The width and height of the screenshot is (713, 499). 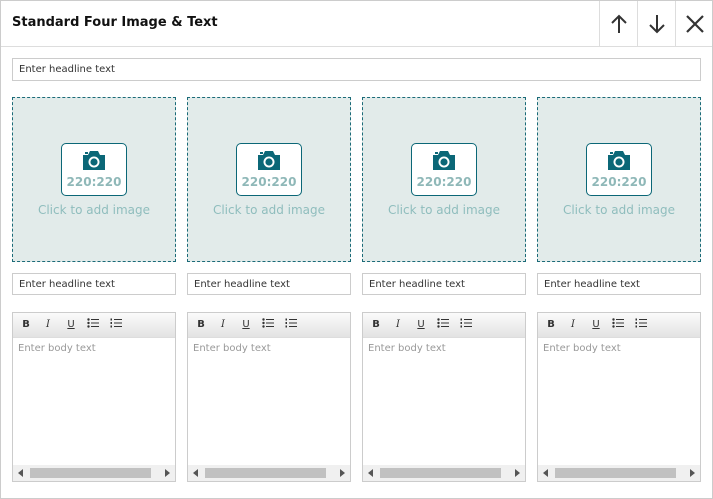 I want to click on image-dropzone-2: 220:220 Click to add image, so click(x=269, y=179).